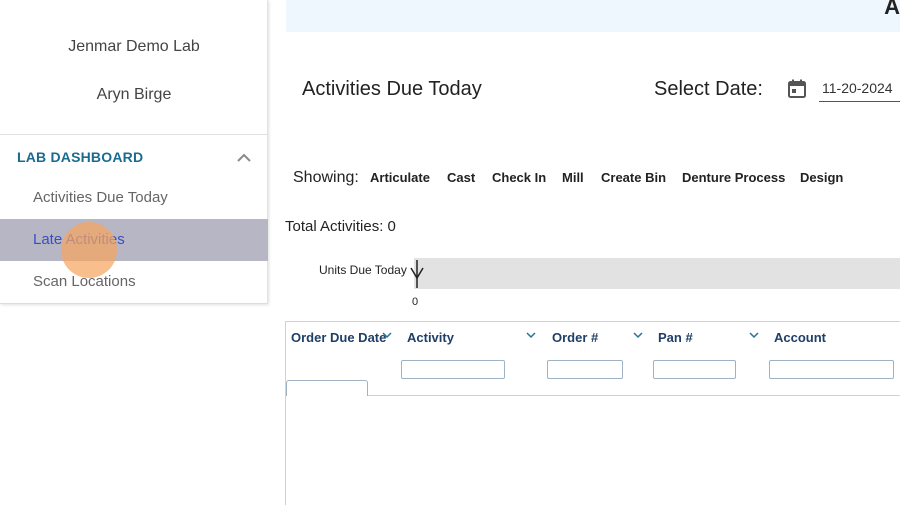 The image size is (900, 505). Describe the element at coordinates (134, 240) in the screenshot. I see `sidebar-item-late-activities: Late Activities` at that location.